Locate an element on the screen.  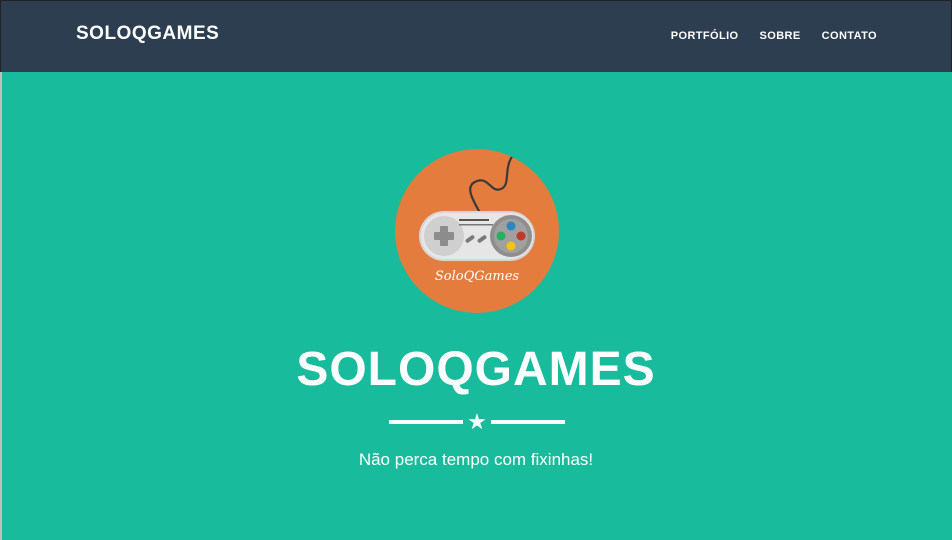
nav-menu: PORTFÓLIO SOBRE CONTATO is located at coordinates (774, 36).